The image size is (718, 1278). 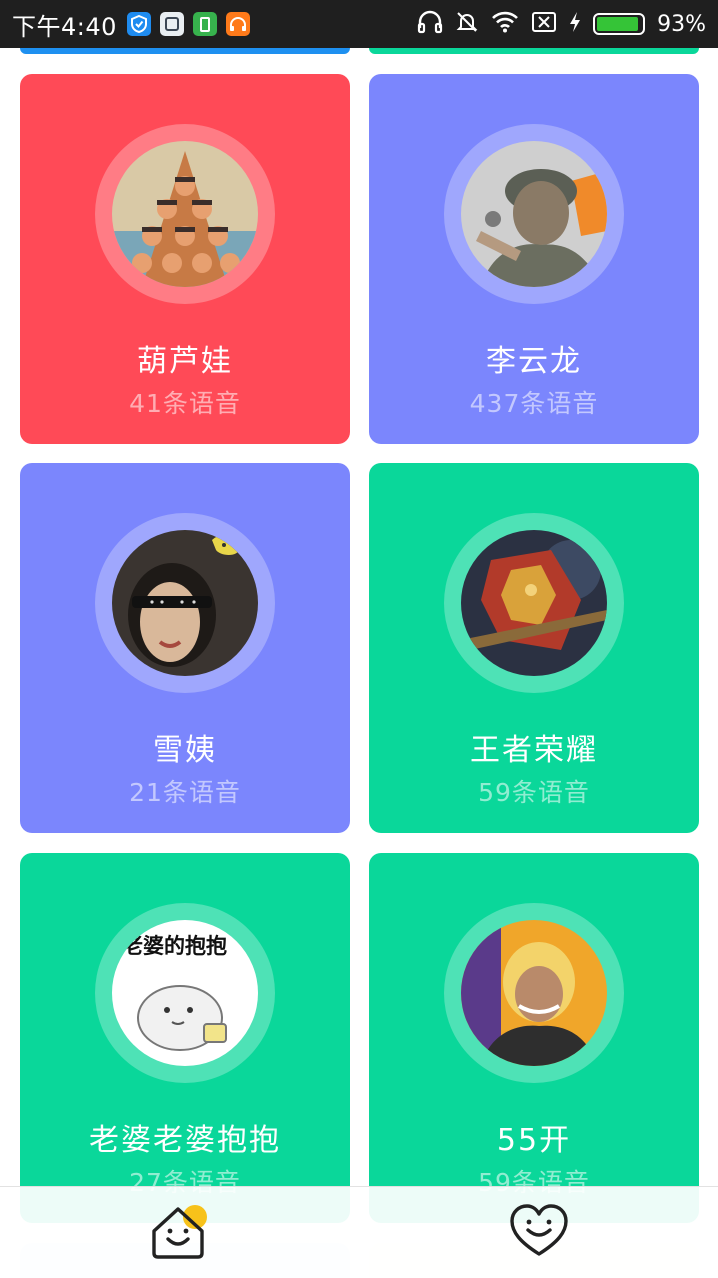 What do you see at coordinates (534, 403) in the screenshot?
I see `voice-pack-count: 437条语音` at bounding box center [534, 403].